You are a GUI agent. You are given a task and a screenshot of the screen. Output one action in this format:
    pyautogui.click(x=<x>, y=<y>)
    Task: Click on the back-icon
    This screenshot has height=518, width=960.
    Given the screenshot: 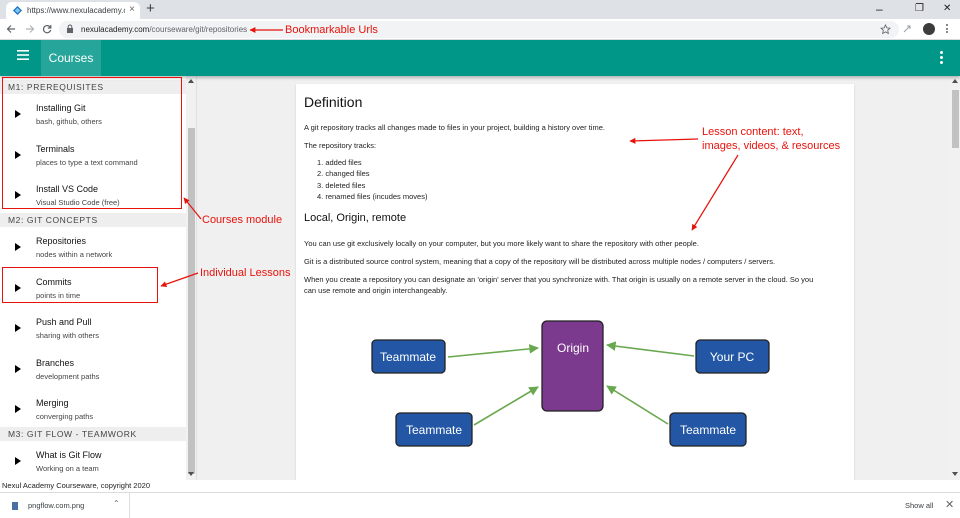 What is the action you would take?
    pyautogui.click(x=11, y=29)
    